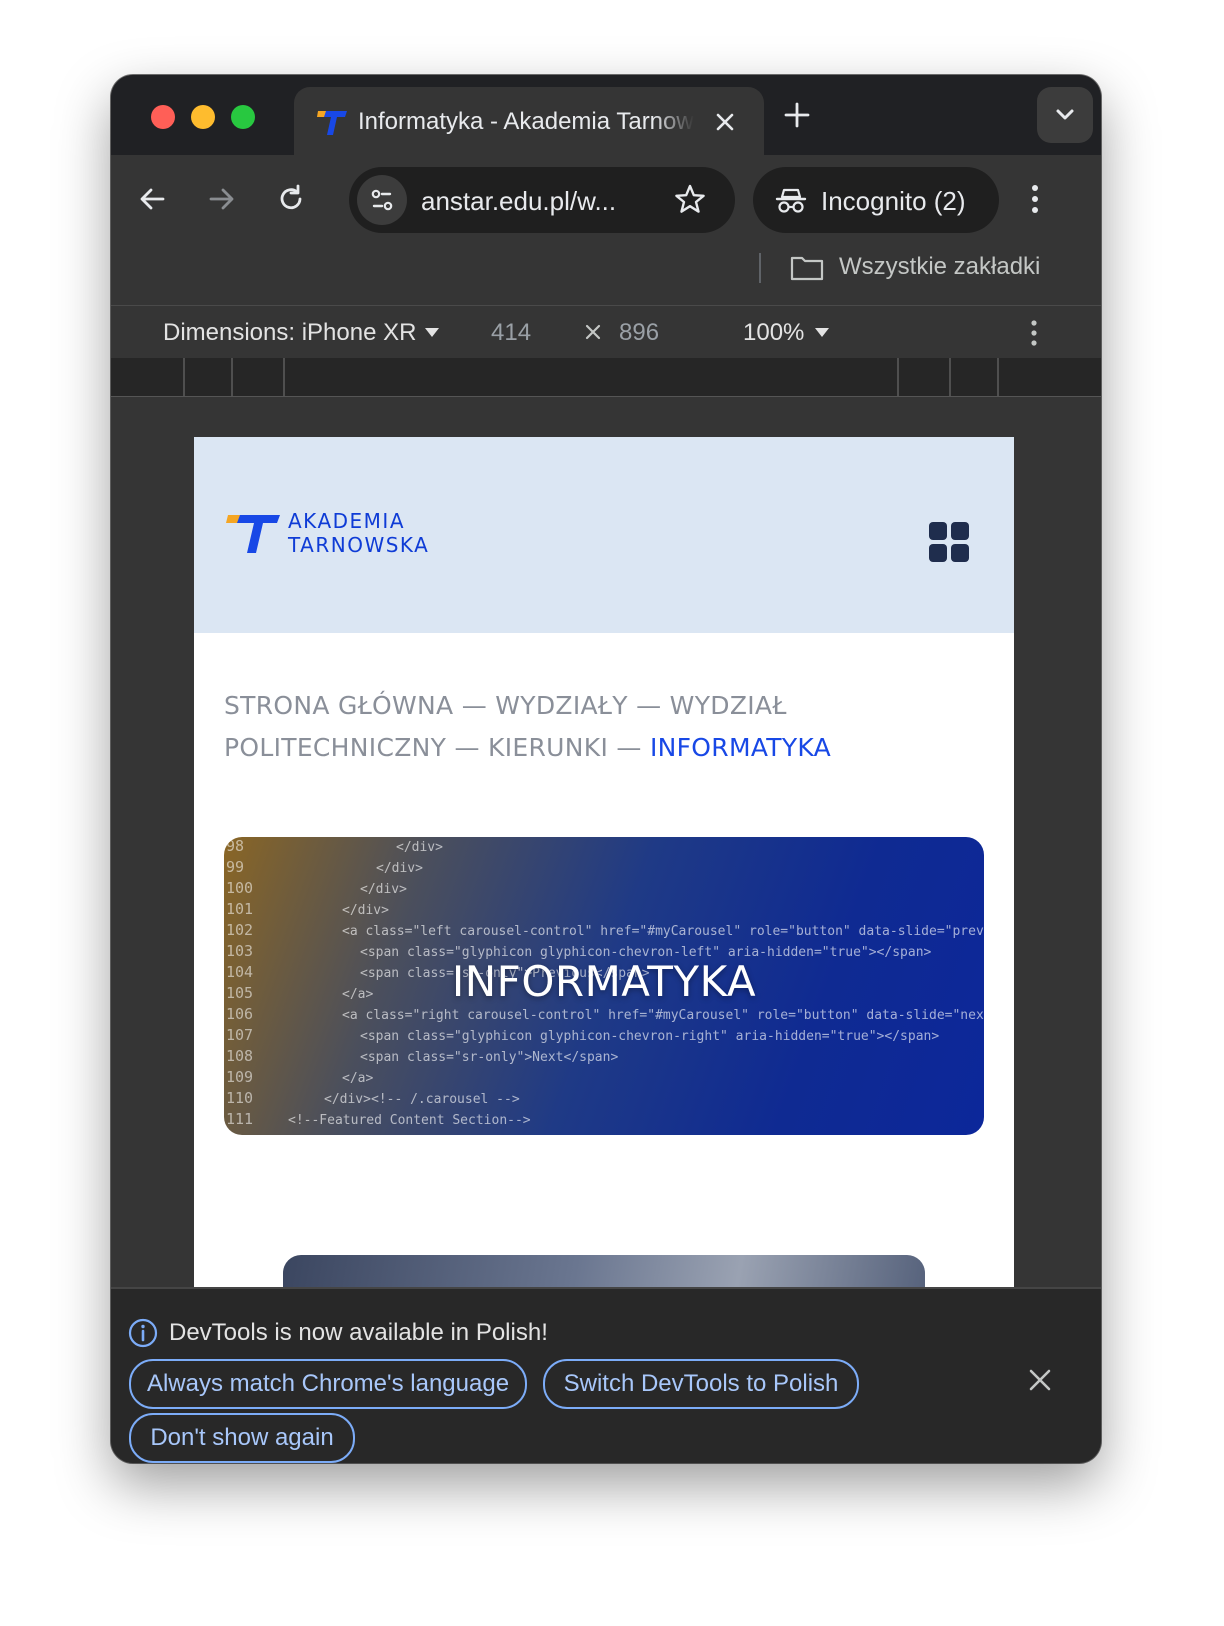  Describe the element at coordinates (1034, 333) in the screenshot. I see `device-toolbar-menu-icon` at that location.